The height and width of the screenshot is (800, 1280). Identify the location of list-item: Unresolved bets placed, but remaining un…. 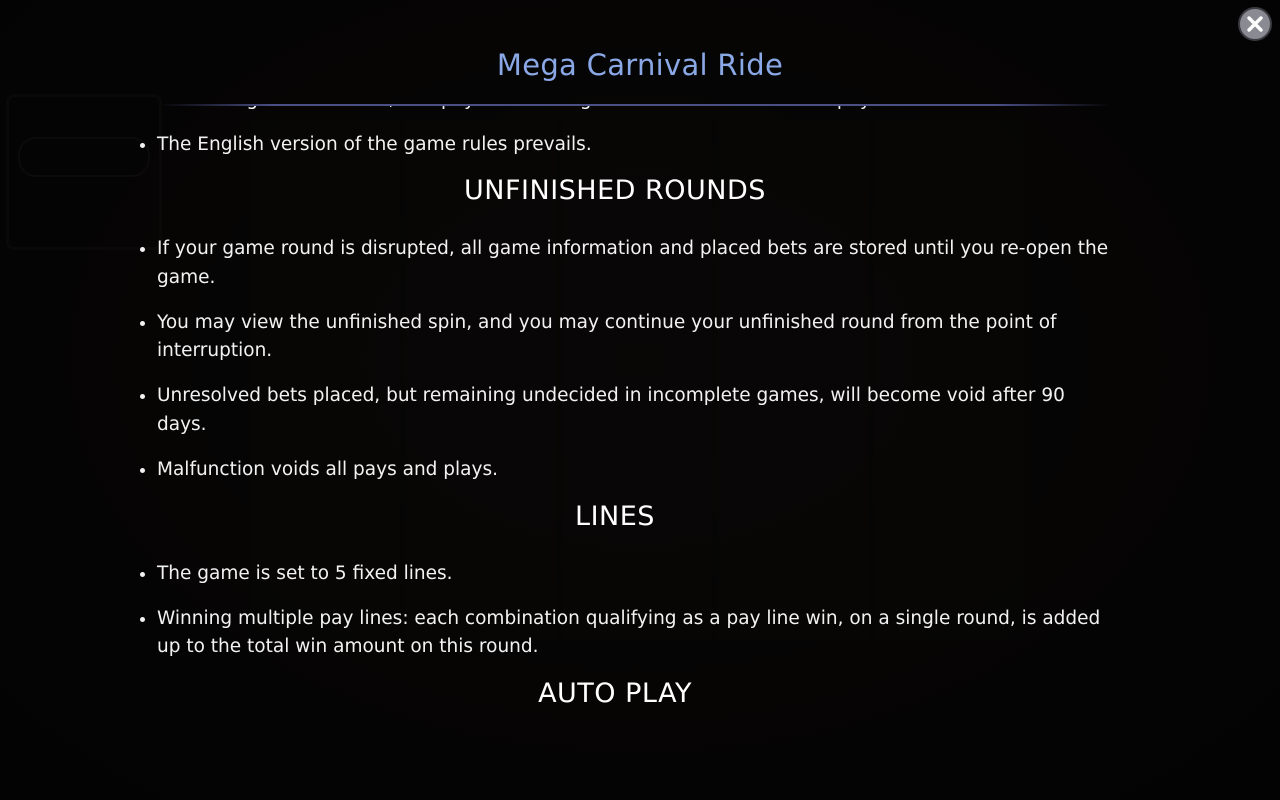
(638, 410).